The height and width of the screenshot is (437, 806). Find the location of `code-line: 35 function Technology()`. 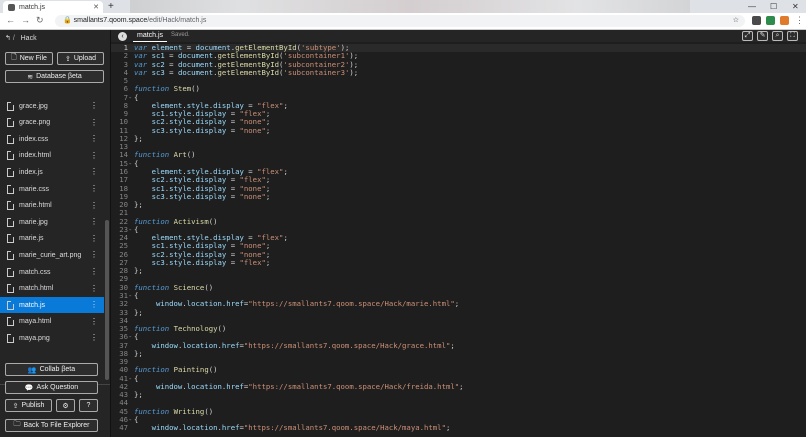

code-line: 35 function Technology() is located at coordinates (458, 328).